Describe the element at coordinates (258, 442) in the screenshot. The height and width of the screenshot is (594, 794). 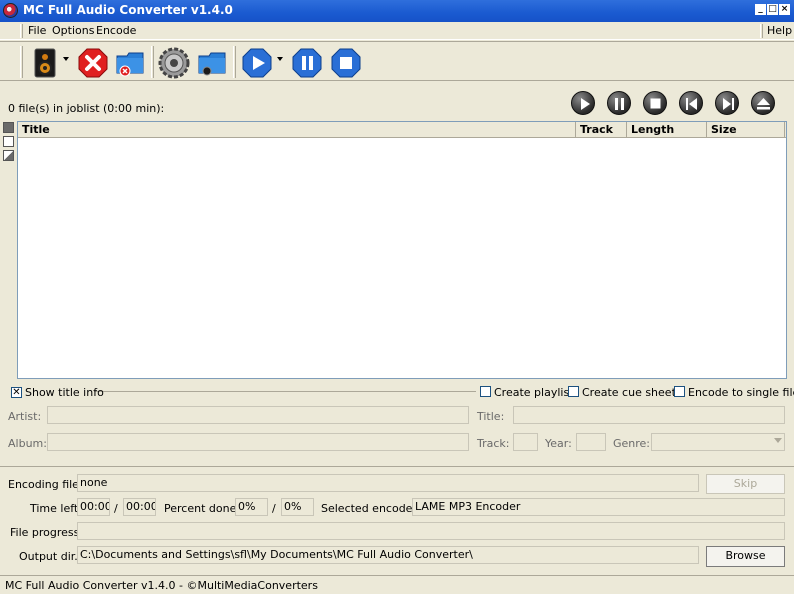
I see `album-field` at that location.